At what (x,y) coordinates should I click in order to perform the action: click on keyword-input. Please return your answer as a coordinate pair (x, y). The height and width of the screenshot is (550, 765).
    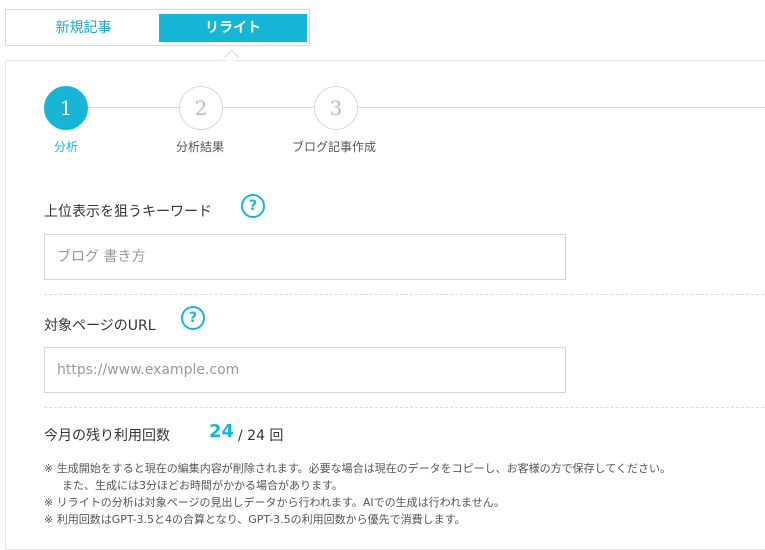
    Looking at the image, I should click on (305, 257).